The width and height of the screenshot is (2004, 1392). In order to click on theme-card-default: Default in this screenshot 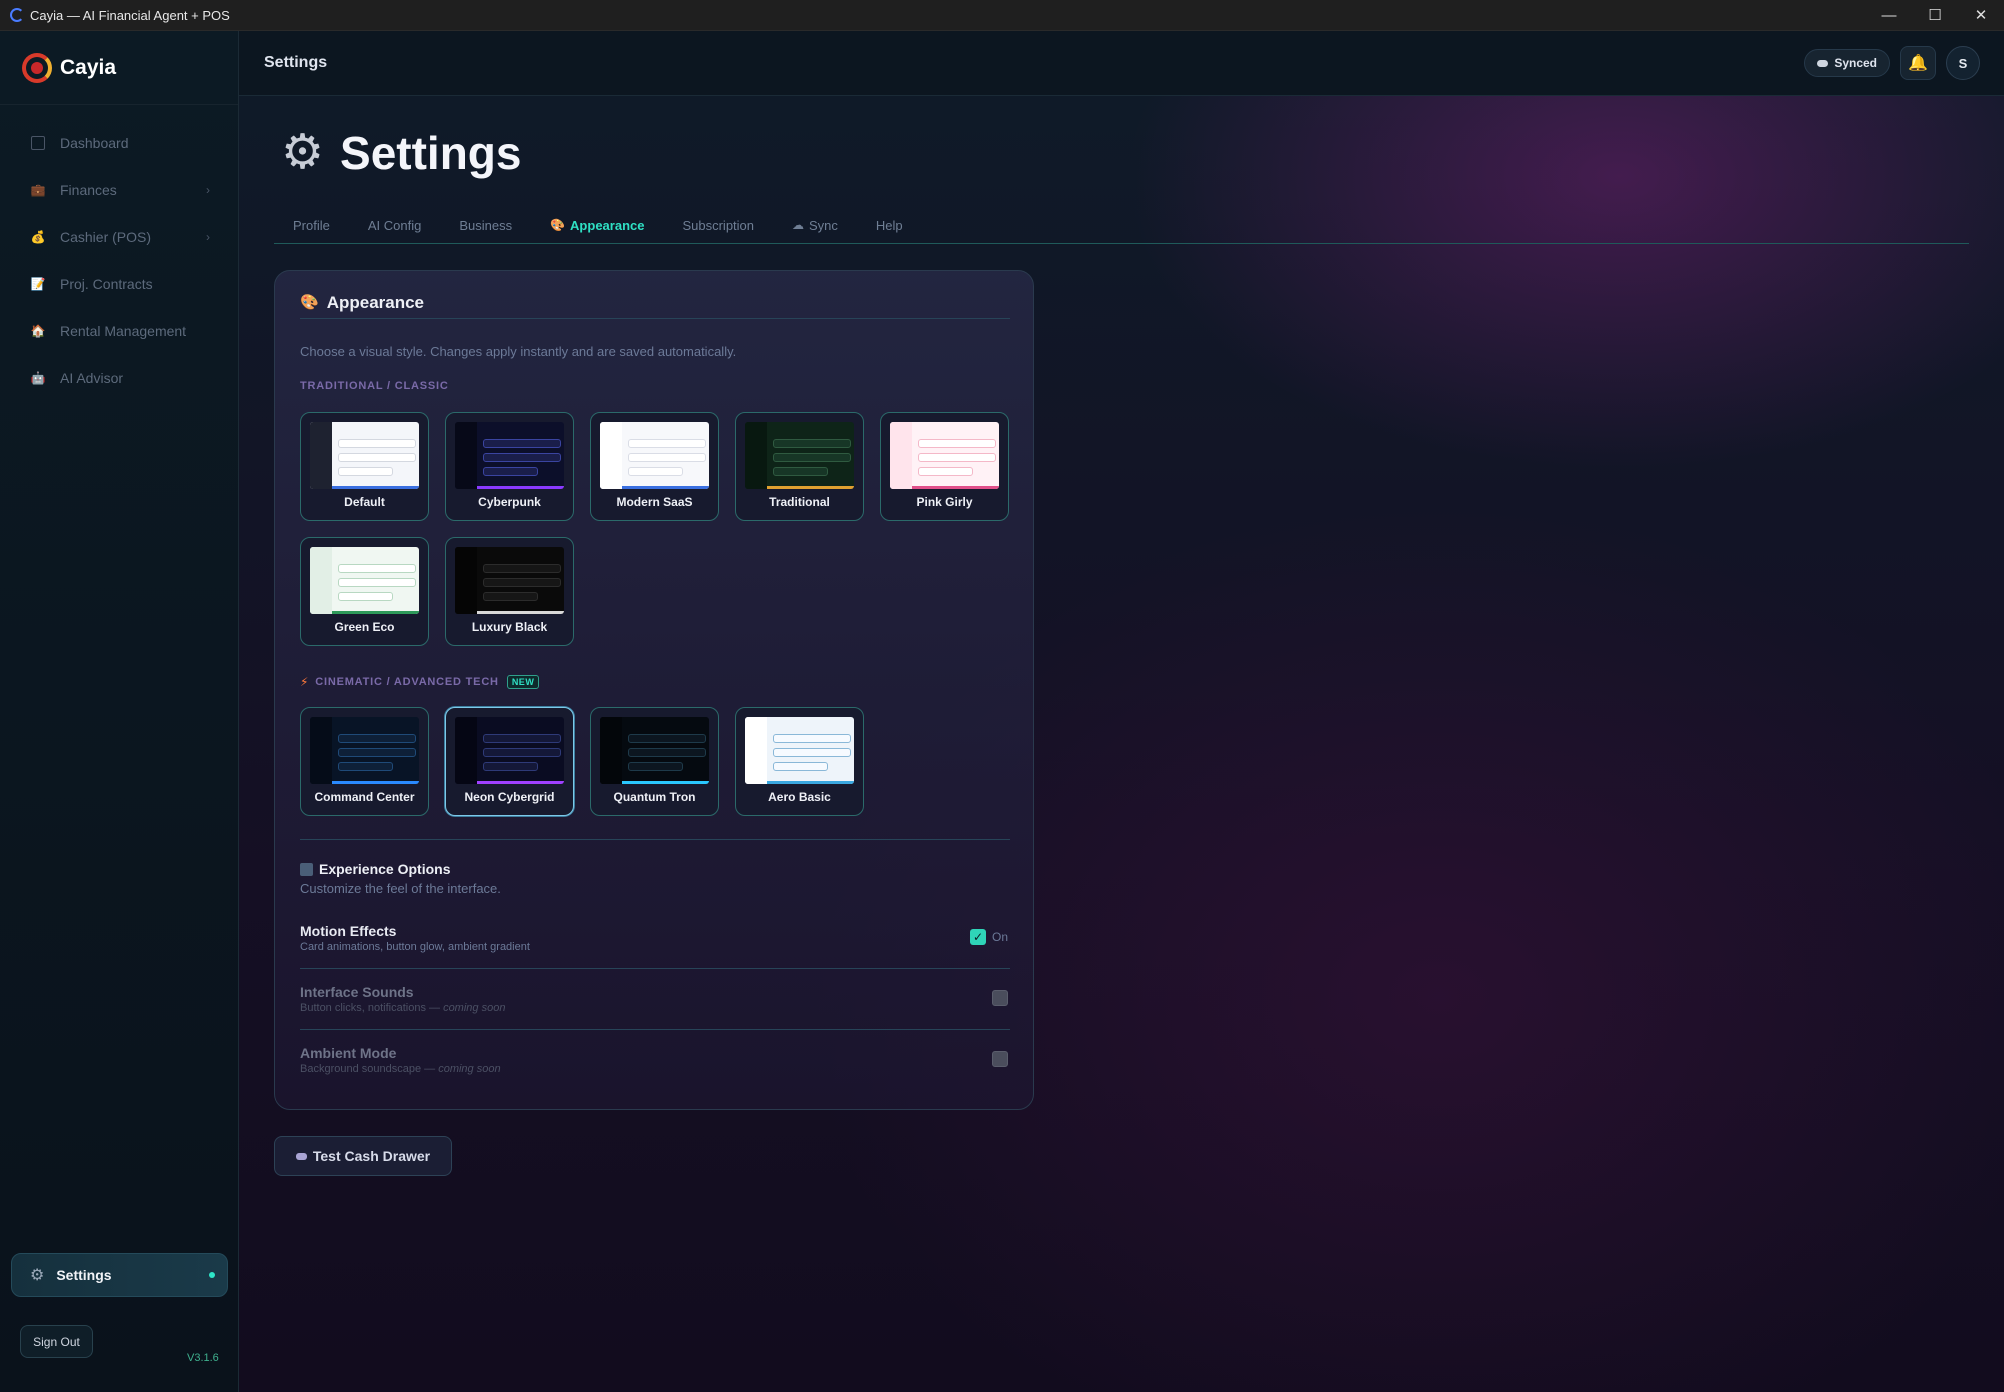, I will do `click(364, 466)`.